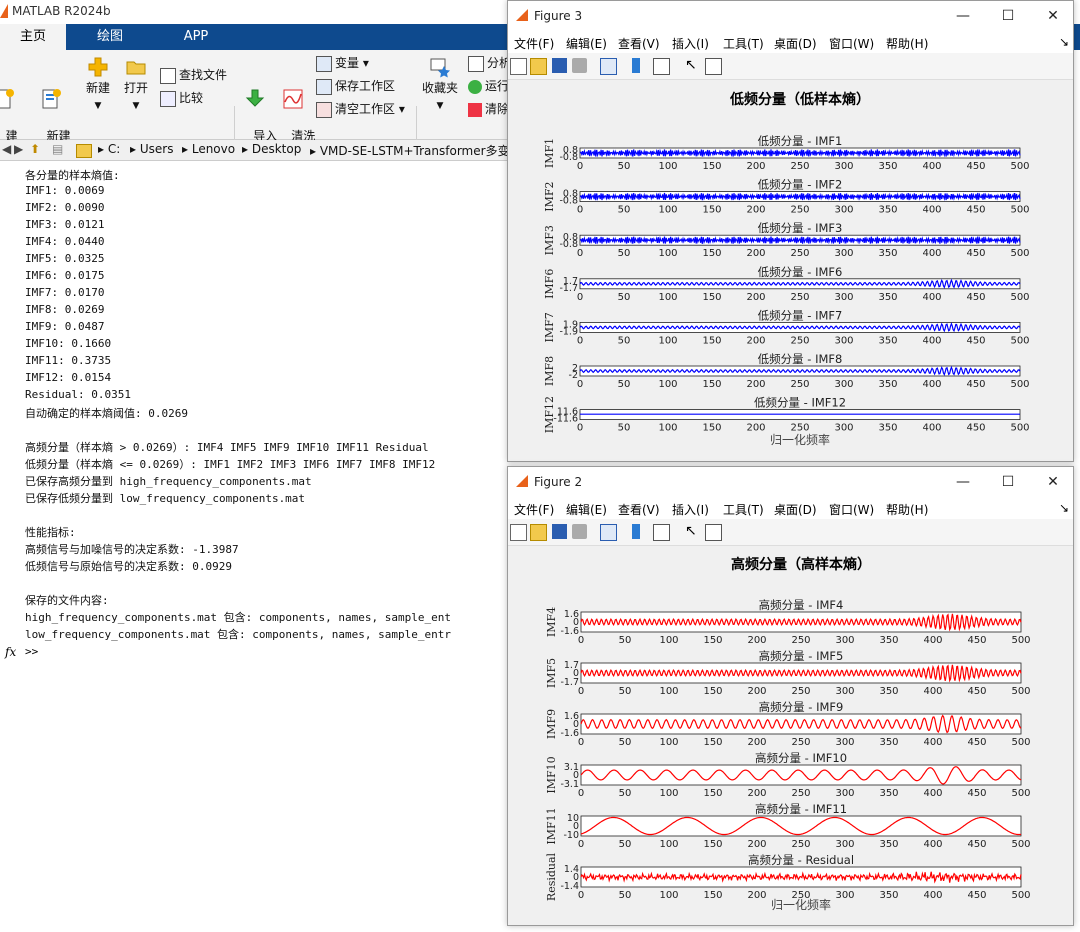 Image resolution: width=1080 pixels, height=932 pixels. What do you see at coordinates (35, 149) in the screenshot?
I see `up-folder-icon: ⬆` at bounding box center [35, 149].